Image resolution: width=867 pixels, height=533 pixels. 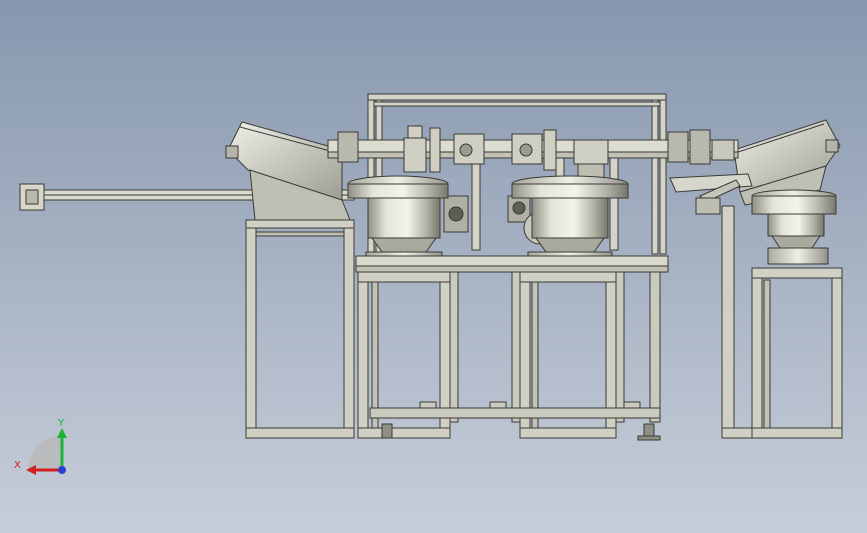 What do you see at coordinates (515, 356) in the screenshot?
I see `central-base-frame` at bounding box center [515, 356].